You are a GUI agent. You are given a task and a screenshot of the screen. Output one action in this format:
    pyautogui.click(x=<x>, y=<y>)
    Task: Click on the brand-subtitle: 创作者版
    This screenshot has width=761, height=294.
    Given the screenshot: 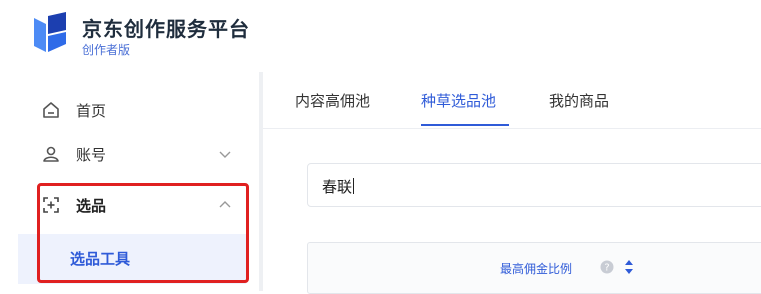 What is the action you would take?
    pyautogui.click(x=106, y=50)
    